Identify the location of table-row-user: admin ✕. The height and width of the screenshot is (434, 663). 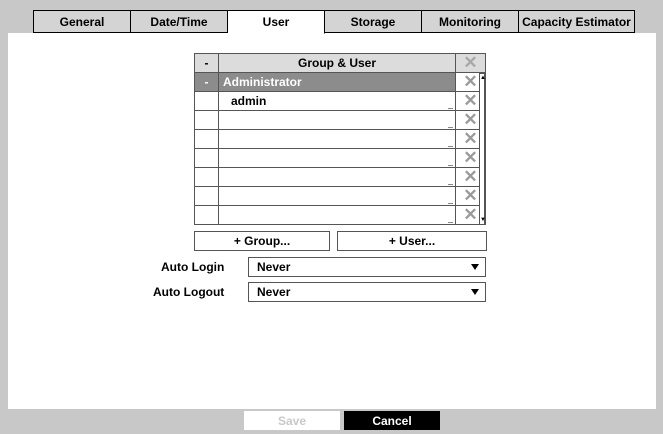
(340, 101).